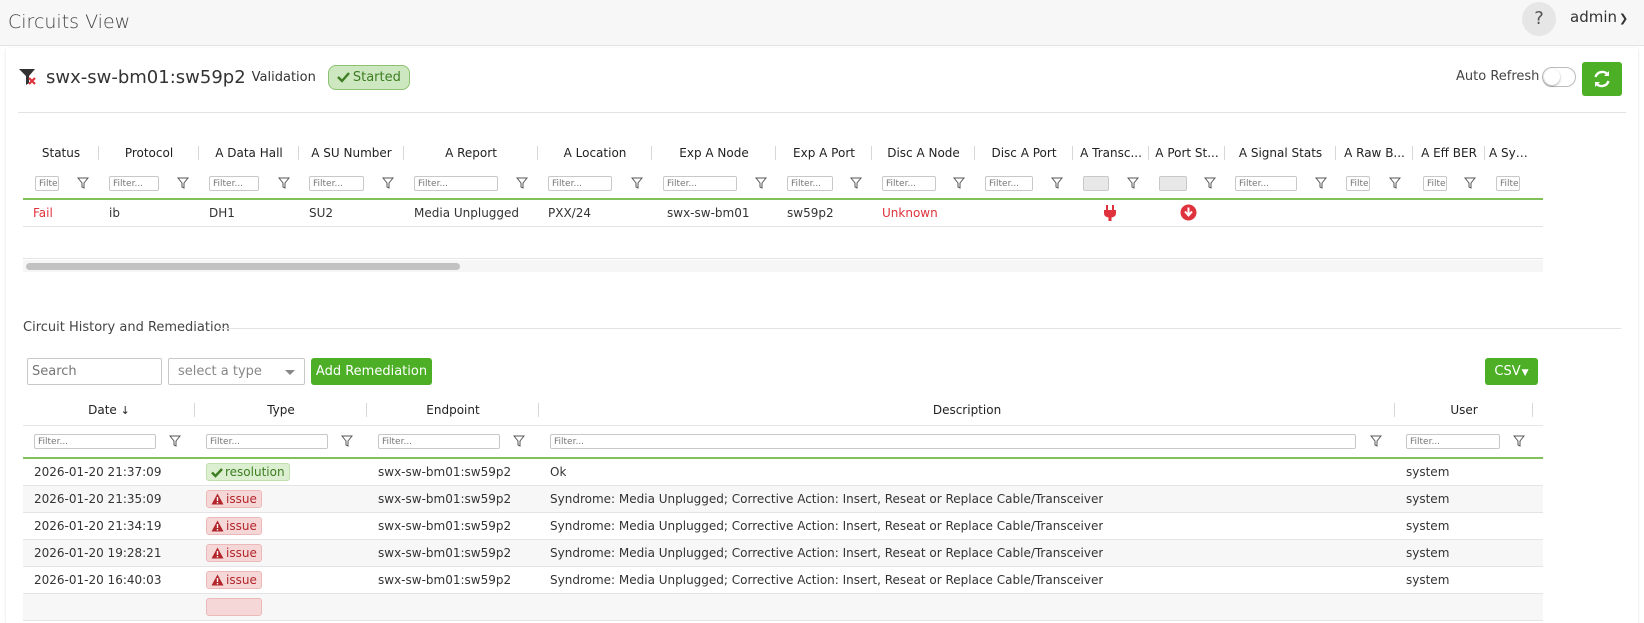  What do you see at coordinates (376, 77) in the screenshot?
I see `status-badge-label: Started` at bounding box center [376, 77].